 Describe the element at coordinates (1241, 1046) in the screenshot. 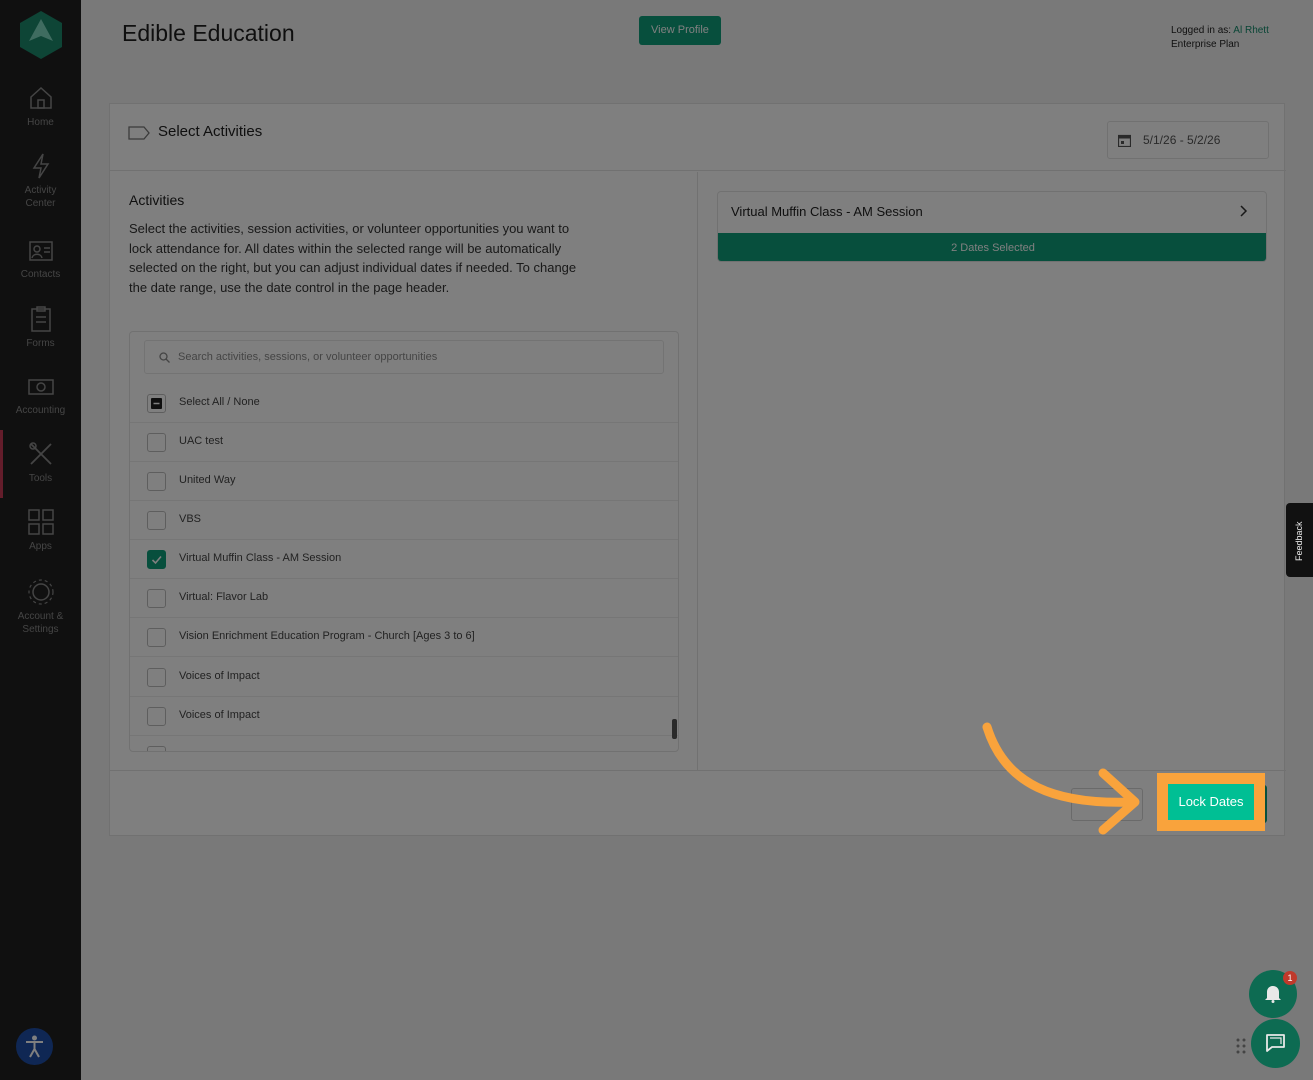

I see `drag-handle-icon` at that location.